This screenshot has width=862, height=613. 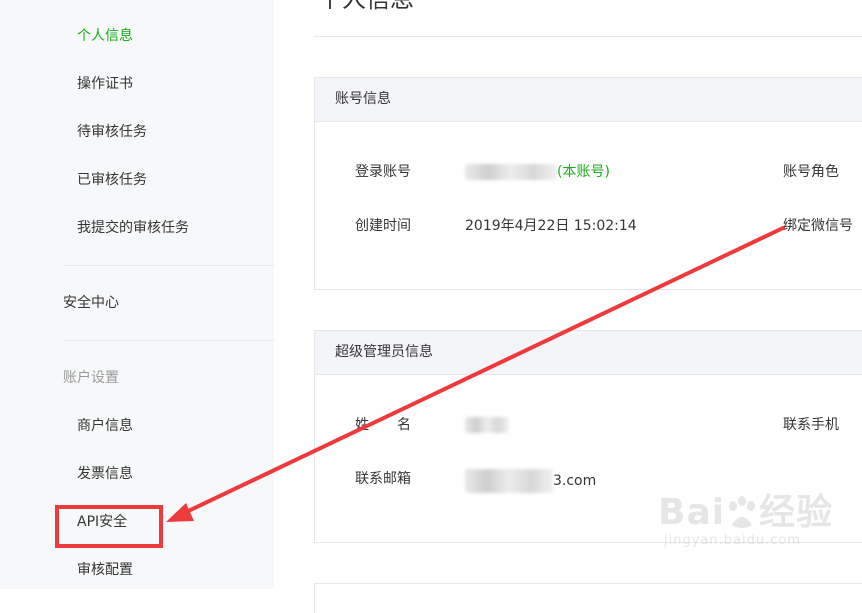 What do you see at coordinates (588, 36) in the screenshot?
I see `title-divider` at bounding box center [588, 36].